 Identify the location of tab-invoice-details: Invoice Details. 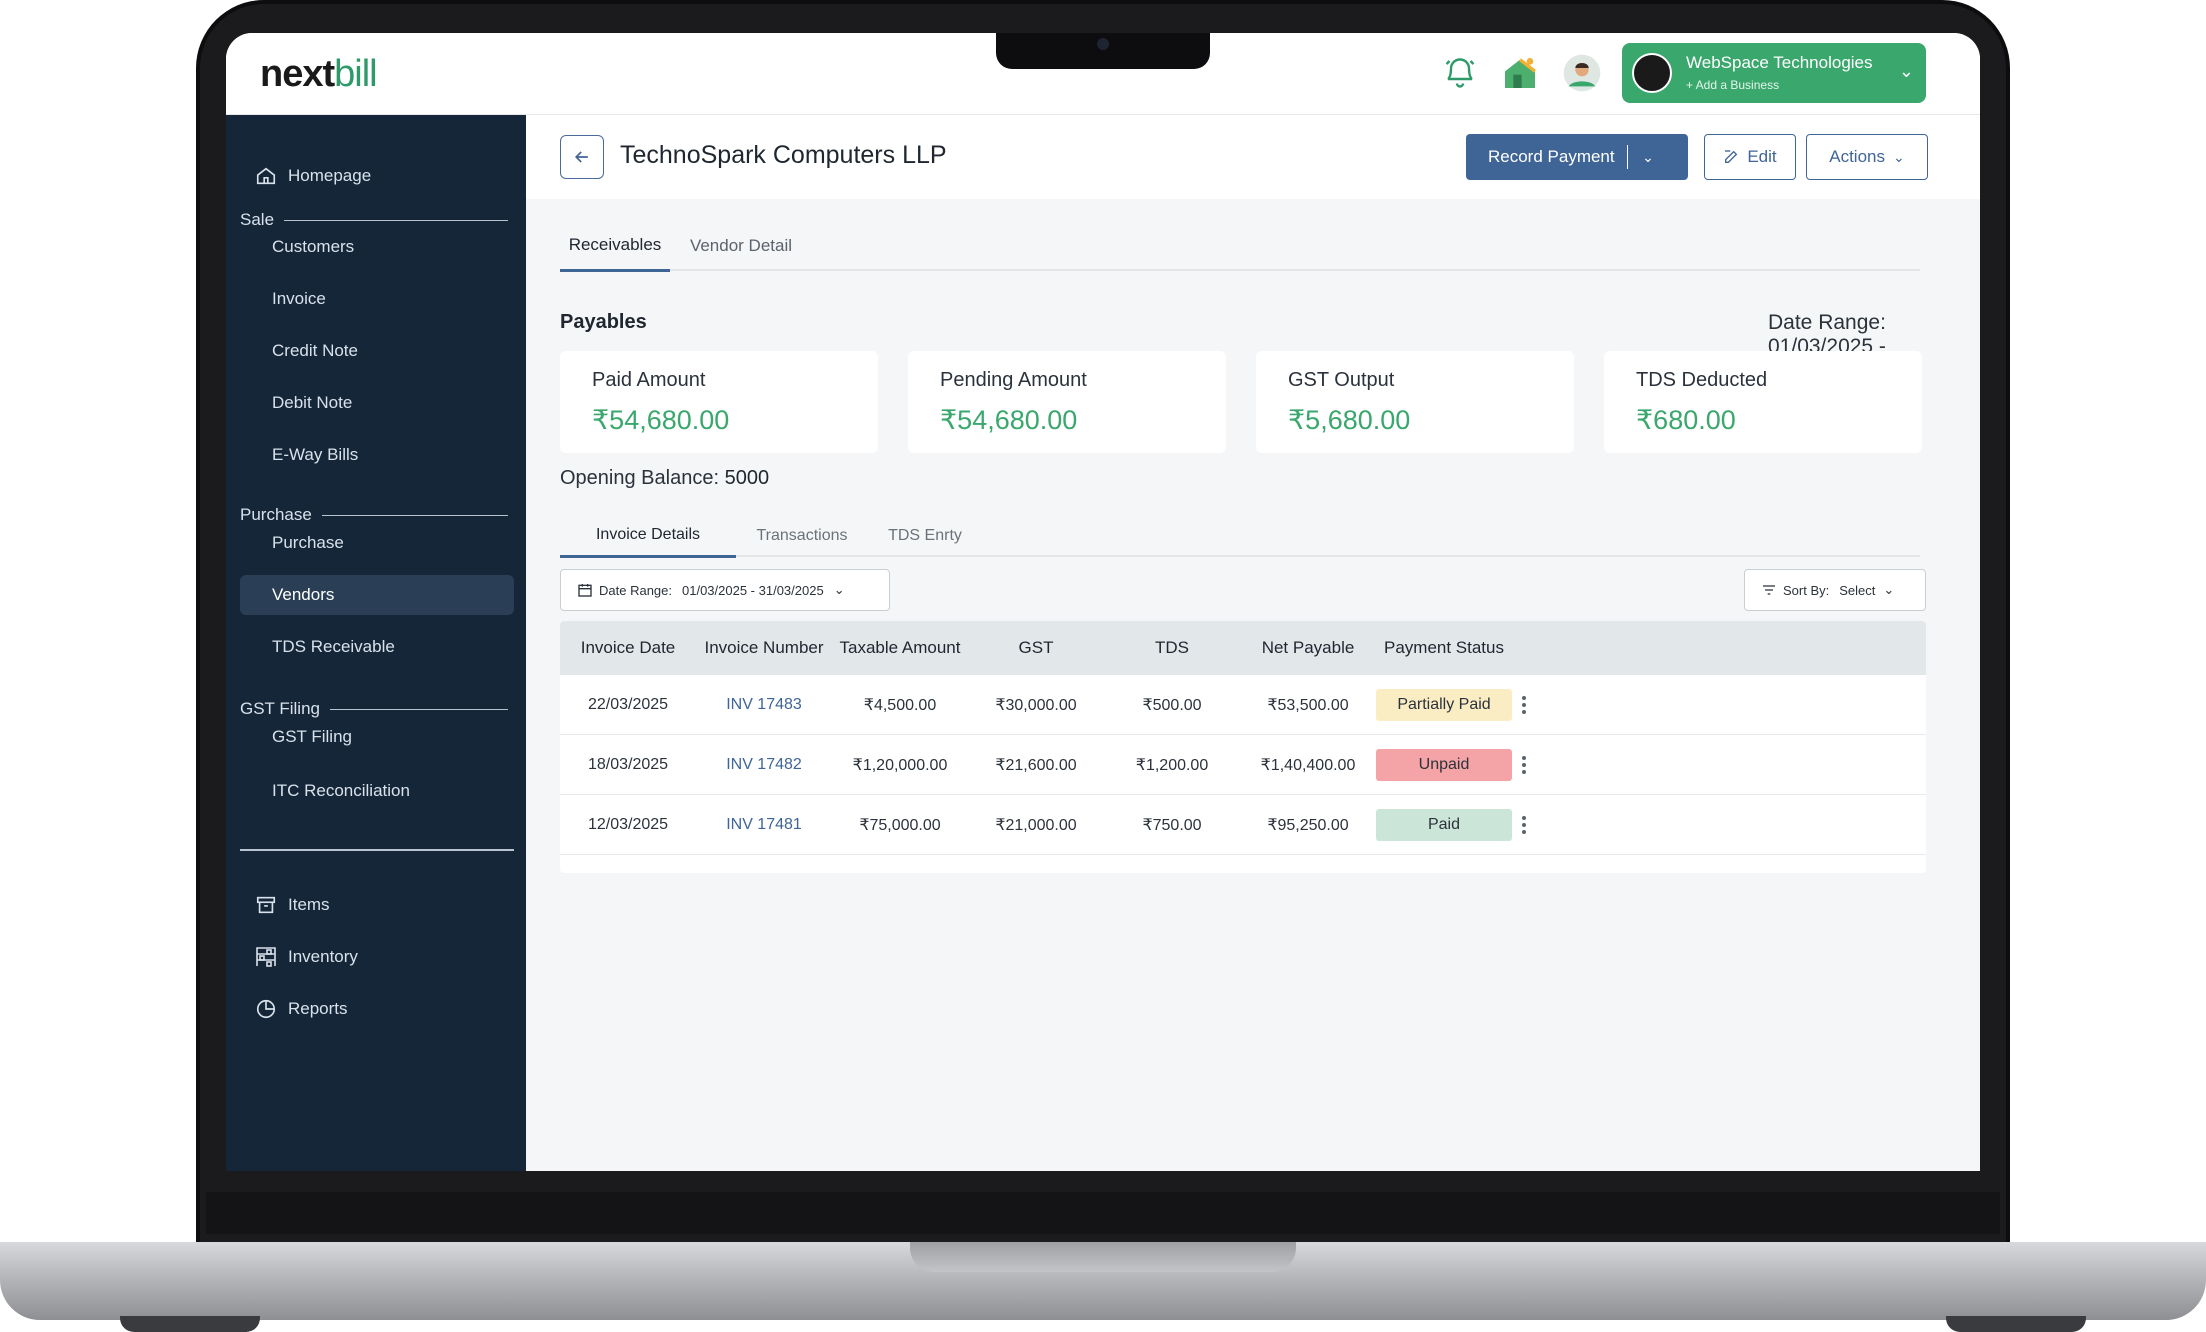
(648, 536).